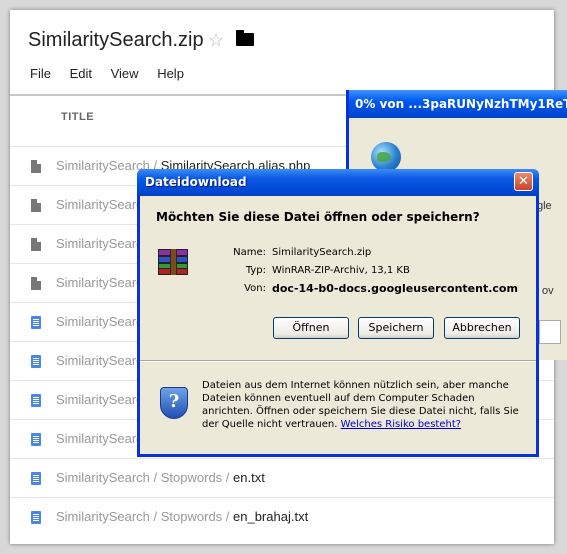 The image size is (567, 554). Describe the element at coordinates (482, 328) in the screenshot. I see `cancel-button: Abbrechen` at that location.